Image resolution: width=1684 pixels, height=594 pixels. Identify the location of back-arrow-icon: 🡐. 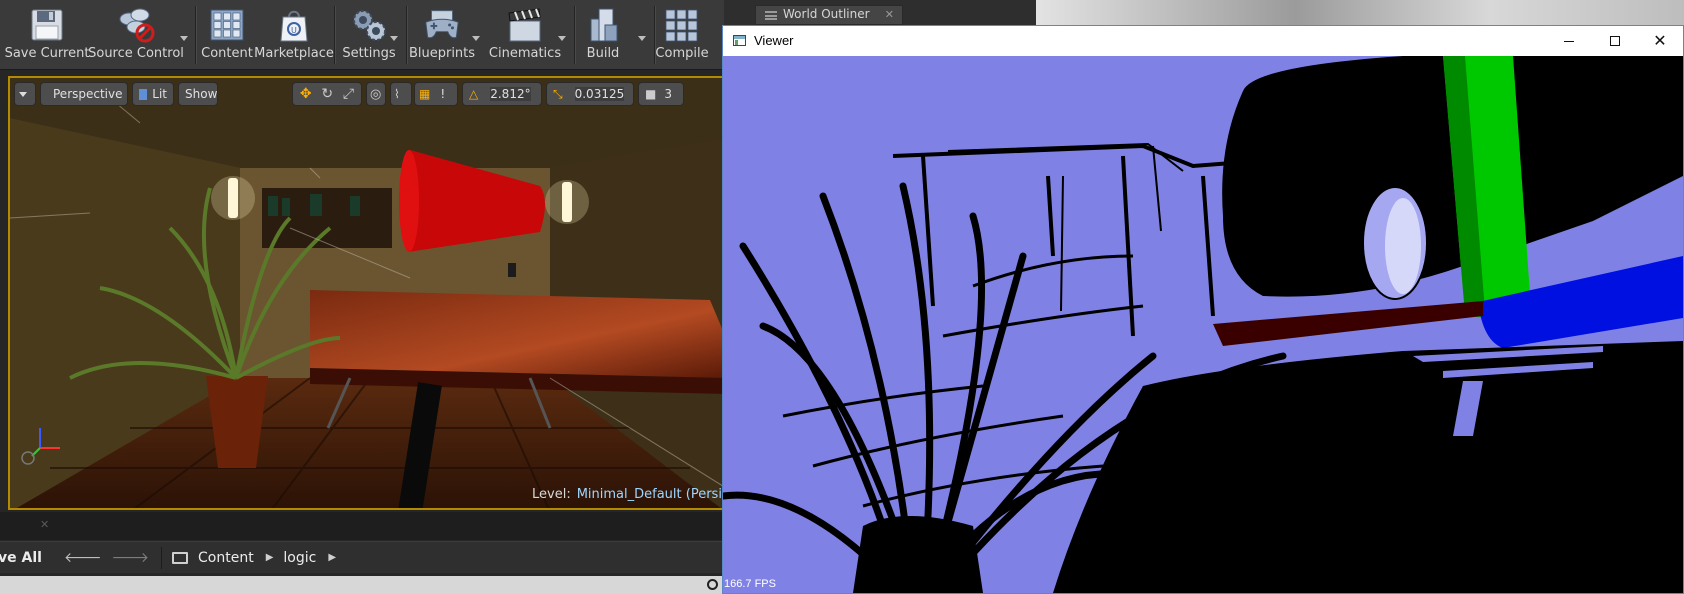
(83, 557).